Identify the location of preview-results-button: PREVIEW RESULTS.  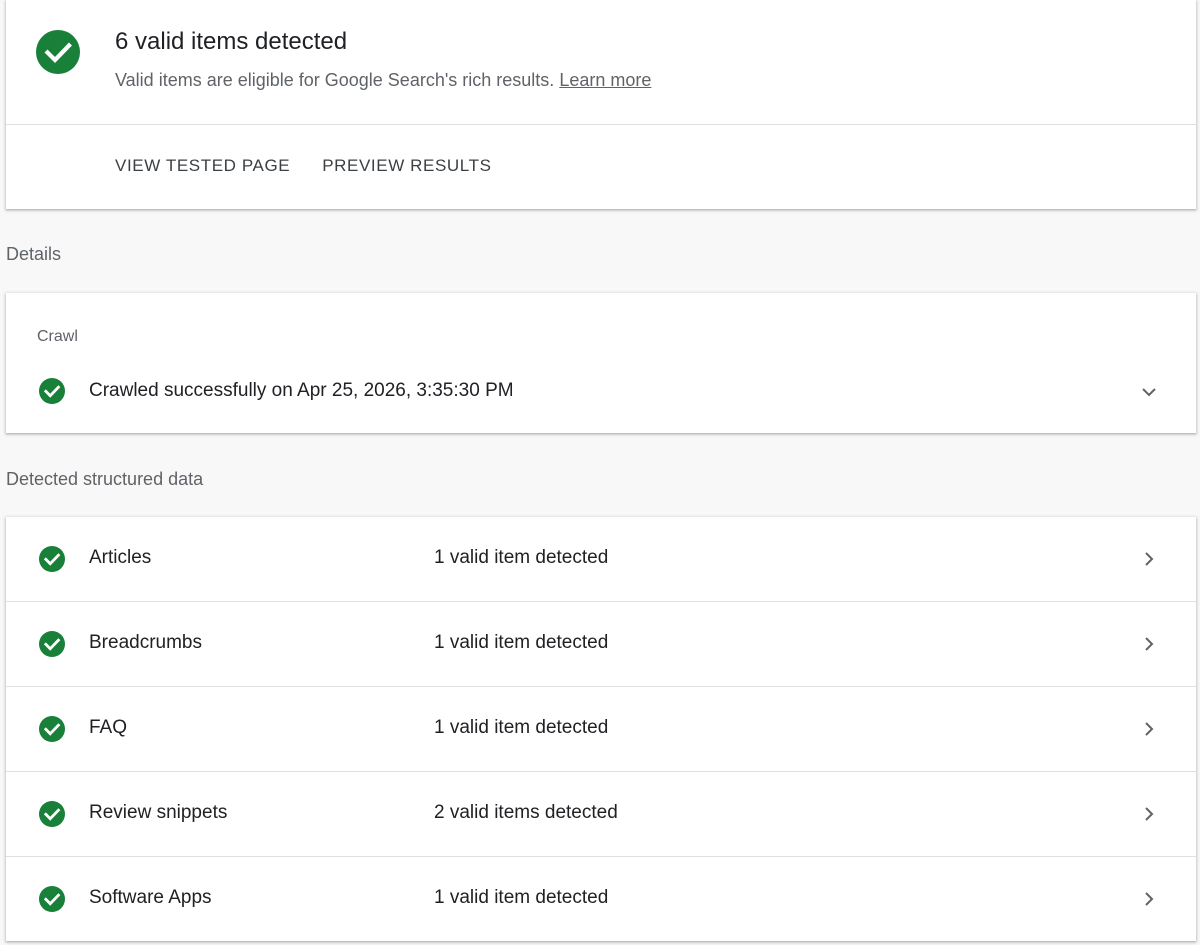
(406, 166).